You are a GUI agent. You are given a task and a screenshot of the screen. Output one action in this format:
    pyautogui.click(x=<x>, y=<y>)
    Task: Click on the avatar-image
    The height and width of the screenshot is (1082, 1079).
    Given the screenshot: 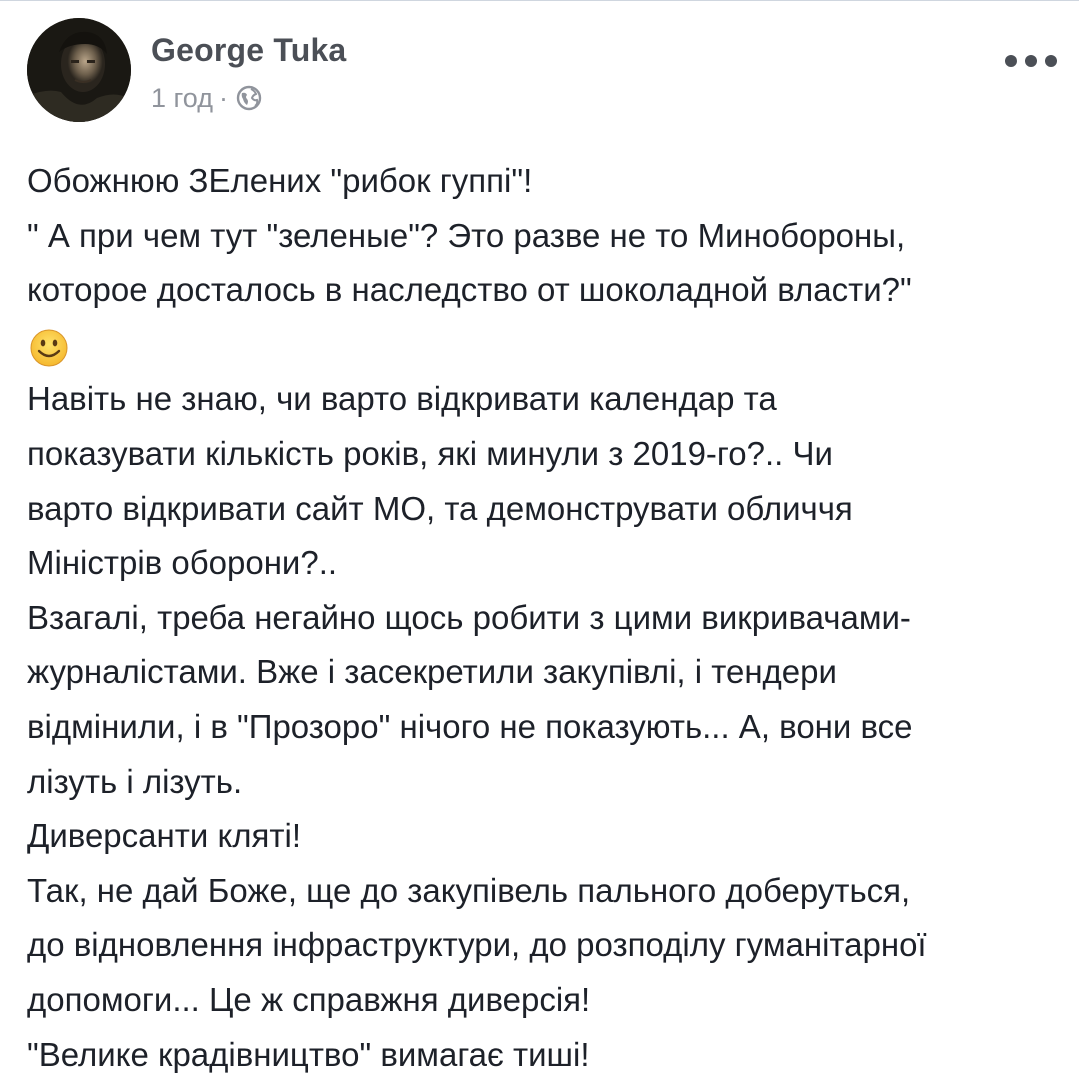 What is the action you would take?
    pyautogui.click(x=79, y=70)
    